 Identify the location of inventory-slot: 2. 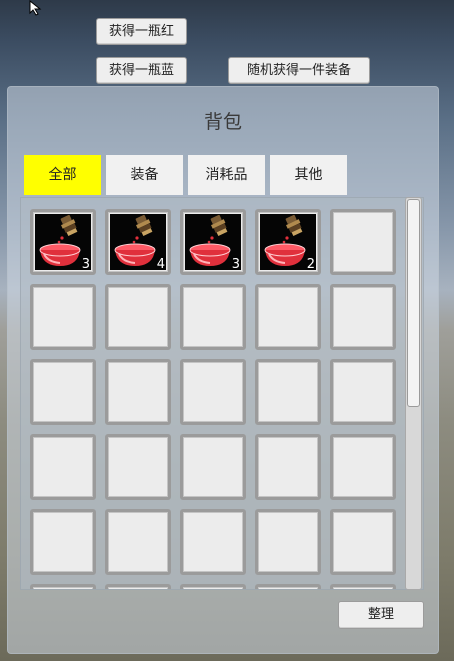
(288, 242).